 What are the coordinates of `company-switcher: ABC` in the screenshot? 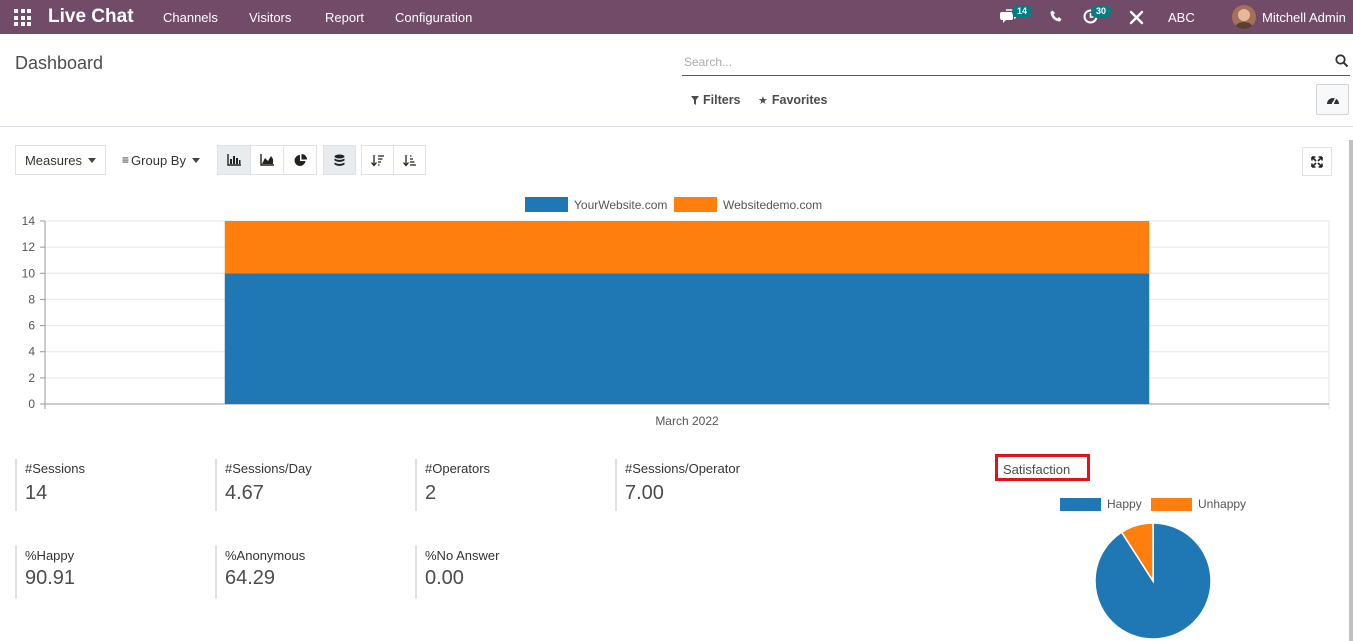 It's located at (1181, 19).